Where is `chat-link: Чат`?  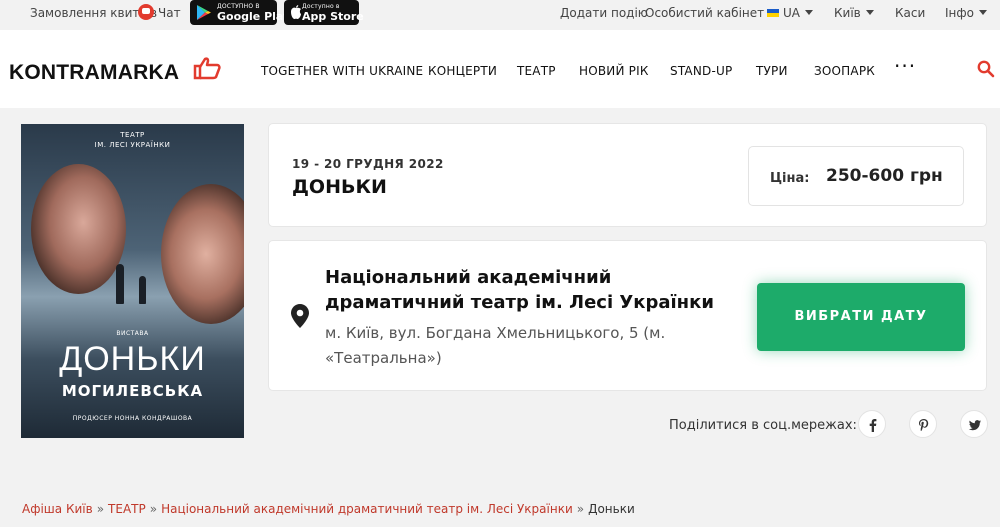 chat-link: Чат is located at coordinates (169, 13).